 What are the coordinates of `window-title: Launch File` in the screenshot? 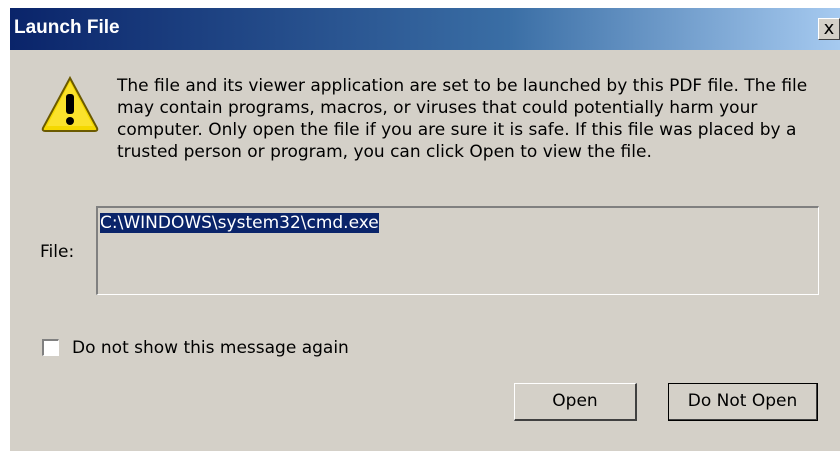 It's located at (67, 27).